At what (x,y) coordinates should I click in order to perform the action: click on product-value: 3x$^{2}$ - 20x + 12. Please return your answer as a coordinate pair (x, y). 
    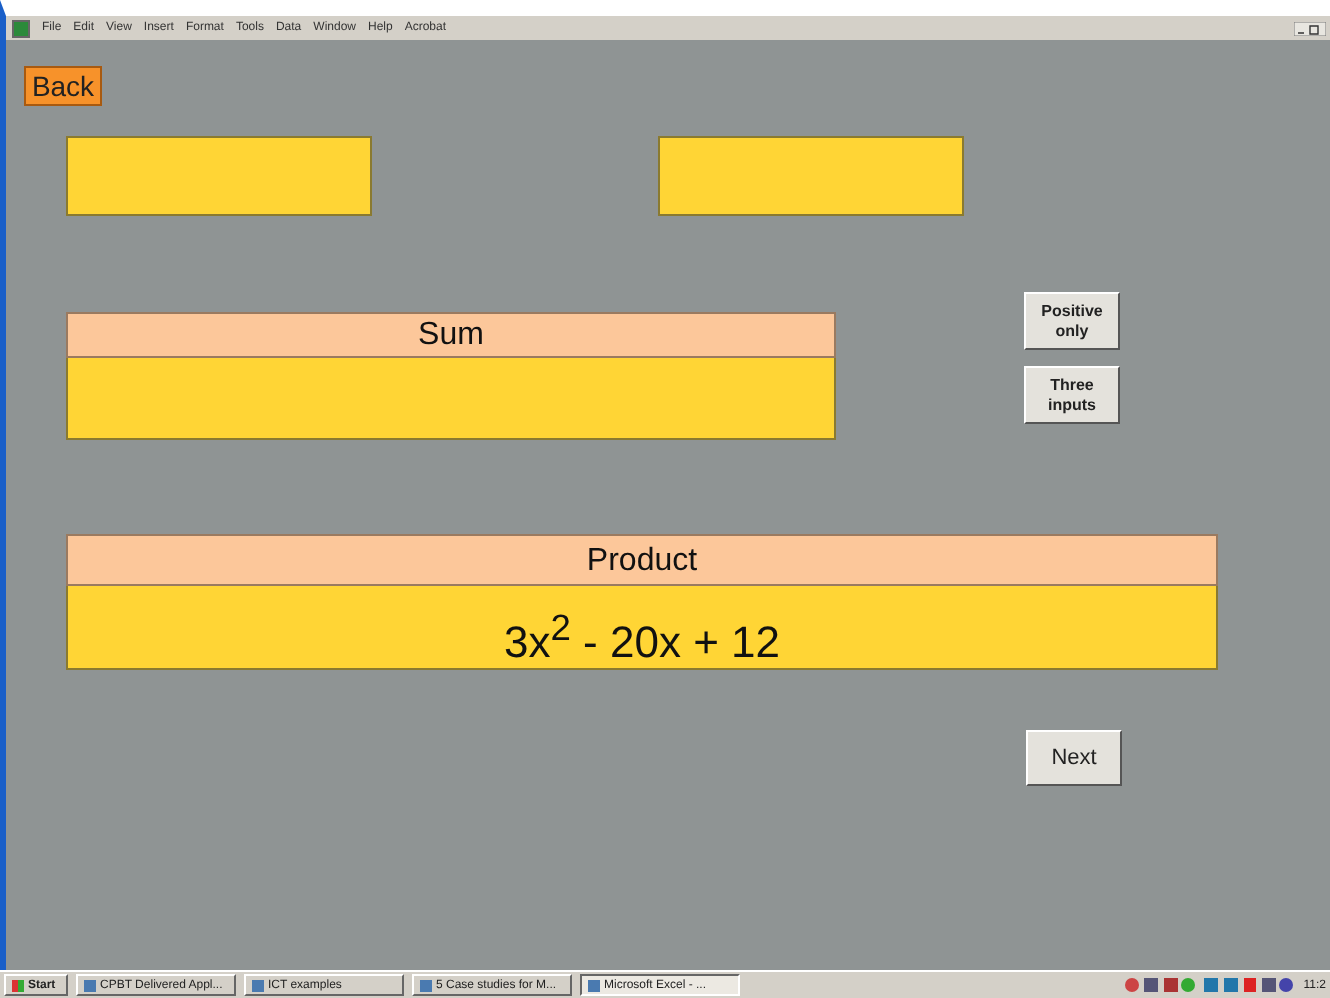
    Looking at the image, I should click on (642, 628).